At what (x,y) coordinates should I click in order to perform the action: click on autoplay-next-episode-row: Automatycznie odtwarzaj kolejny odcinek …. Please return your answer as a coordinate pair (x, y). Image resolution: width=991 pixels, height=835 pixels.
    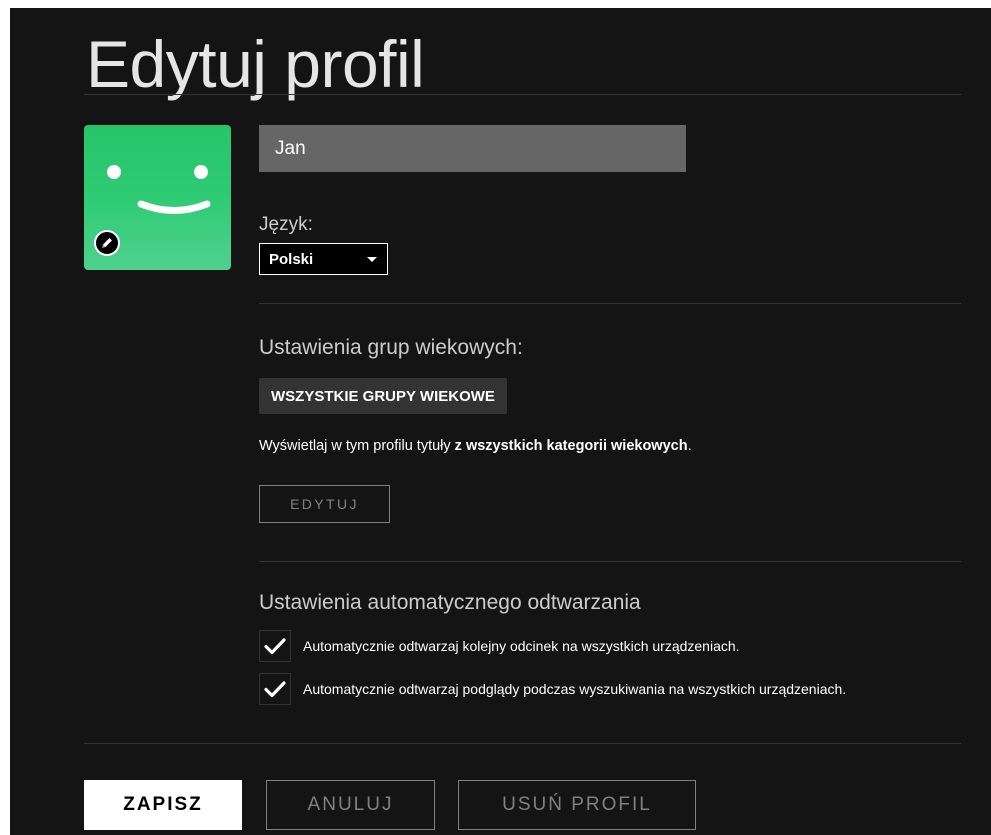
    Looking at the image, I should click on (499, 646).